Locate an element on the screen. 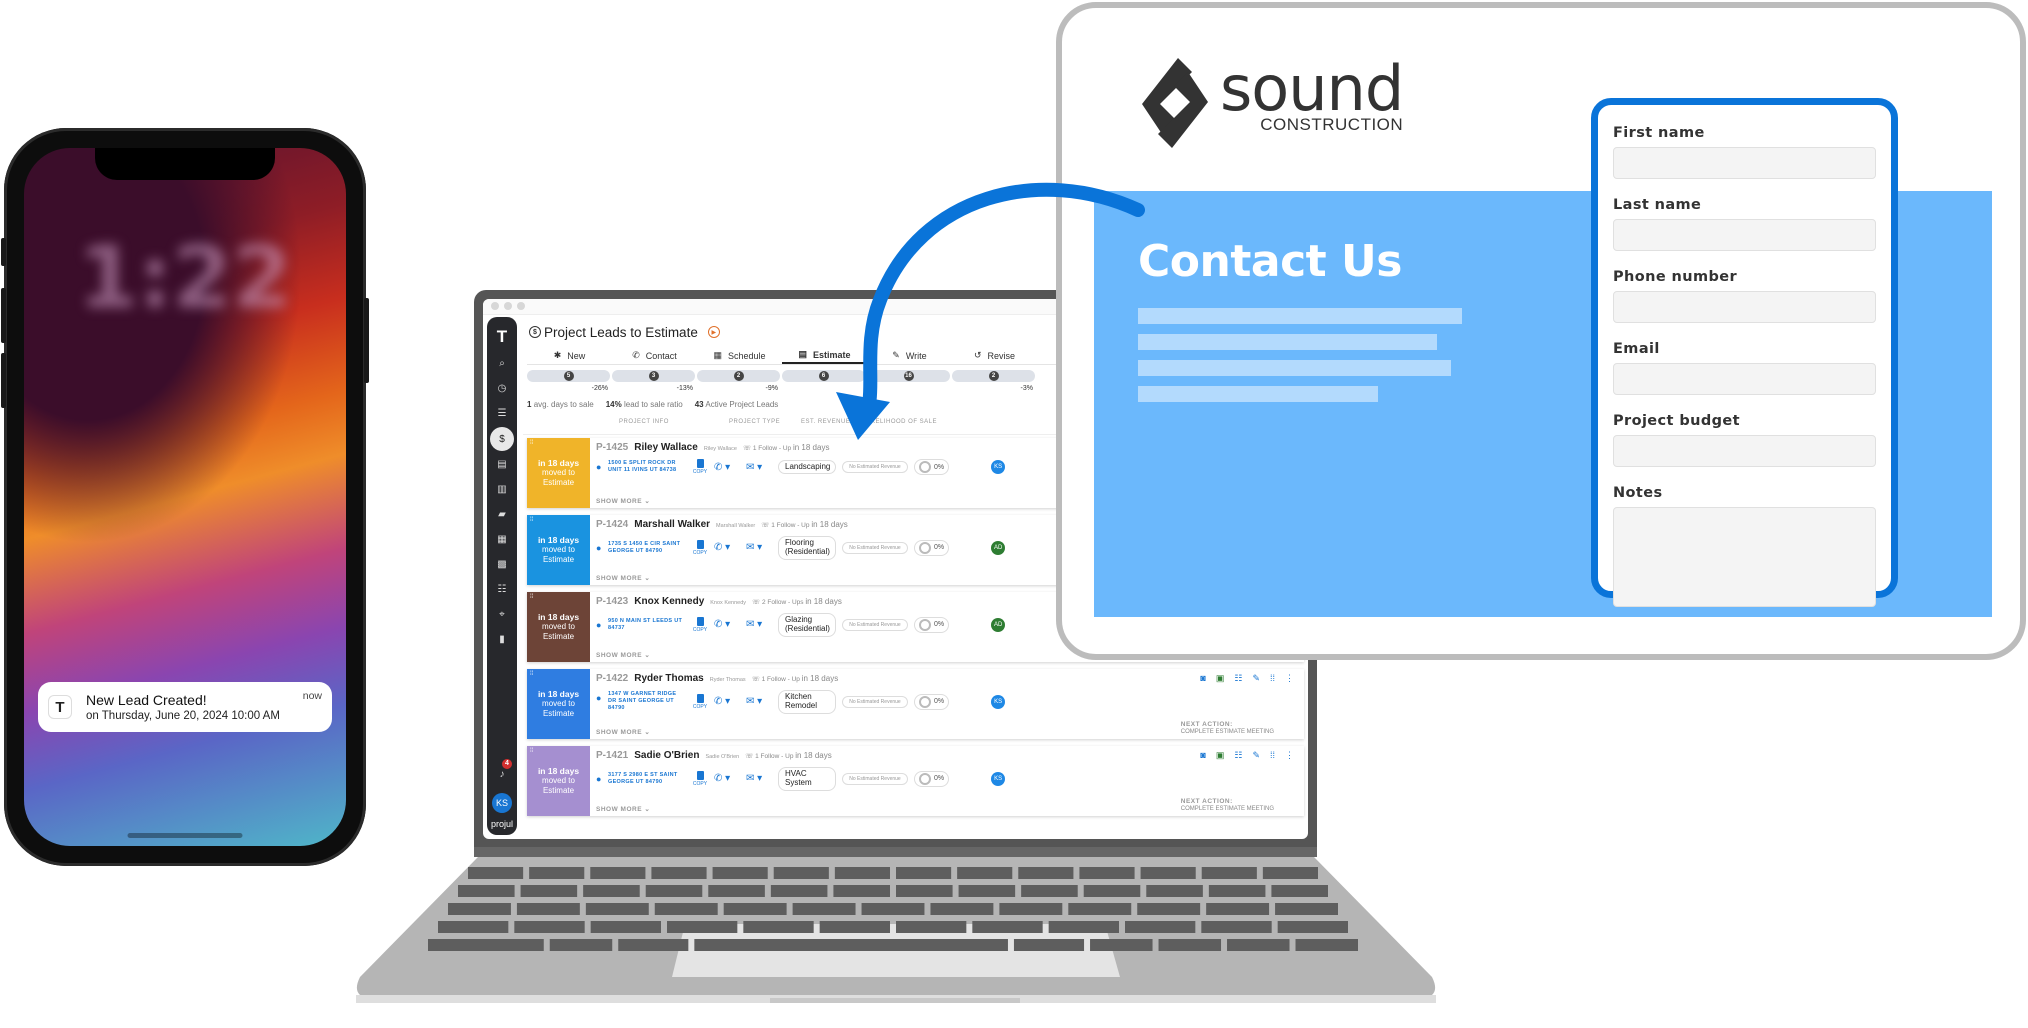 The height and width of the screenshot is (1028, 2028). last-name-input is located at coordinates (1744, 235).